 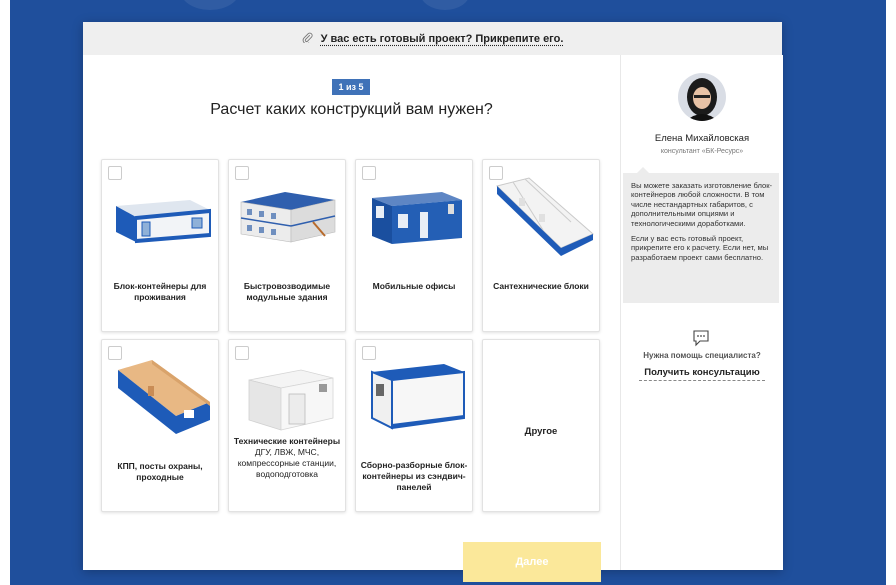 I want to click on sandwich-container-image, so click(x=418, y=397).